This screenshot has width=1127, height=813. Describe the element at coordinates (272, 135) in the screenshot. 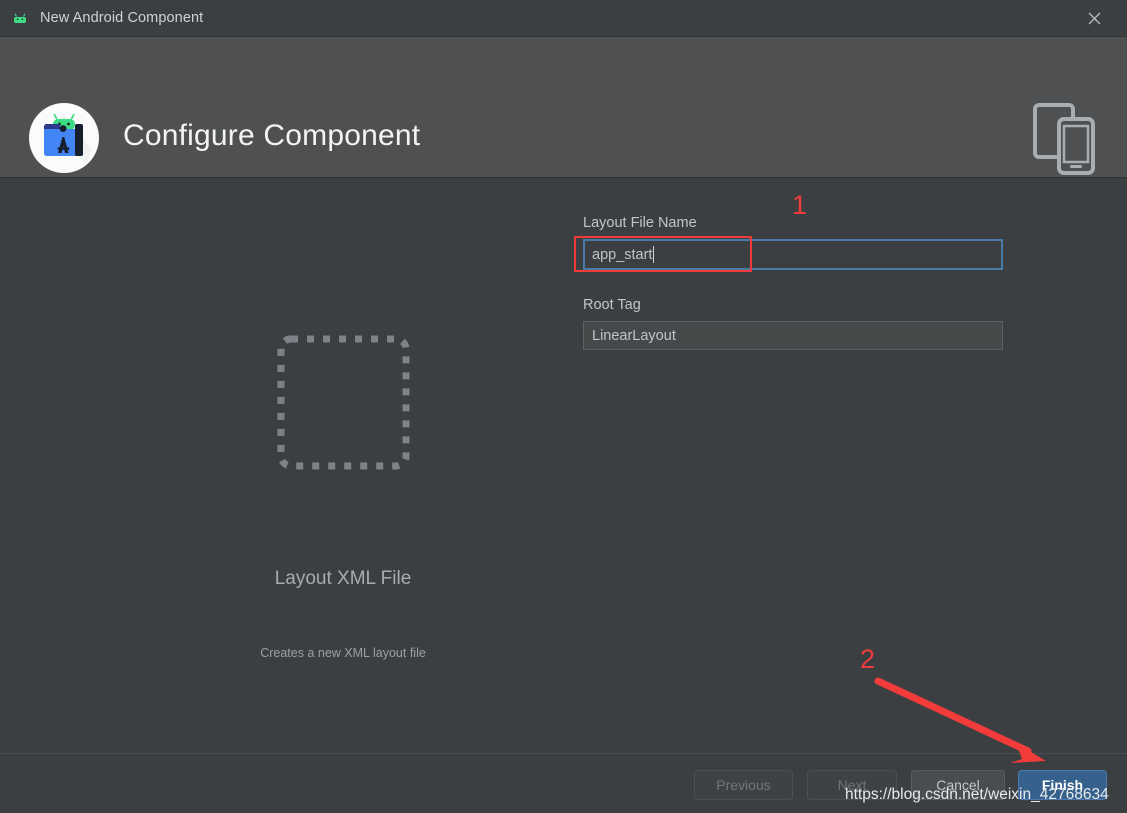

I see `page-title: Configure Component` at that location.